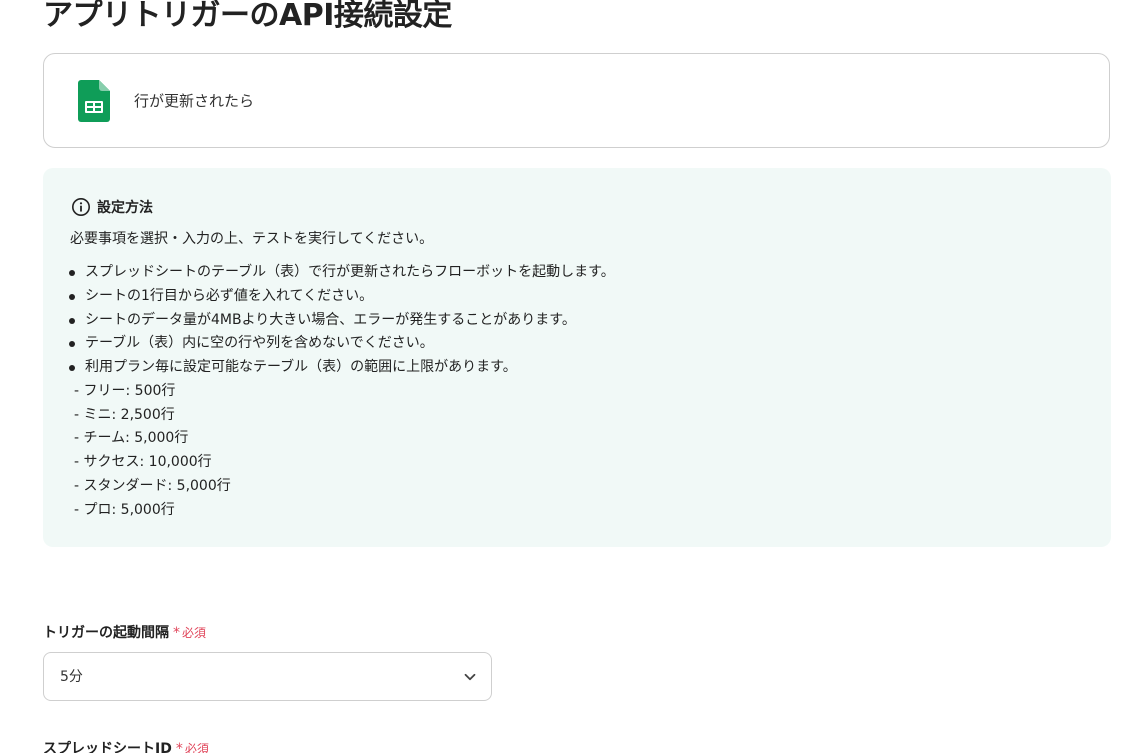  Describe the element at coordinates (342, 368) in the screenshot. I see `instruction-bullet: 利用プラン毎に設定可能なテーブル（表）の範囲に上限があります。` at that location.